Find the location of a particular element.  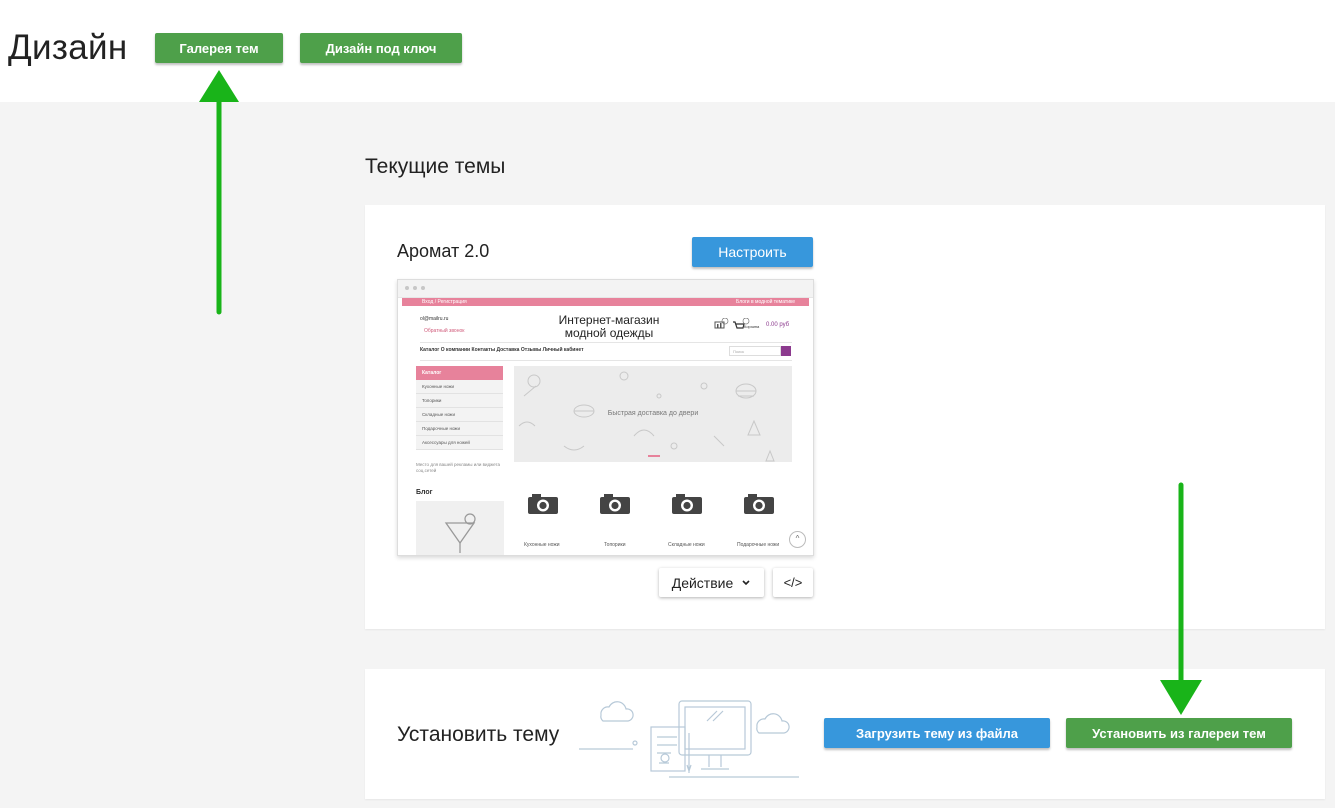

preview-blog-title: Блог is located at coordinates (424, 492).